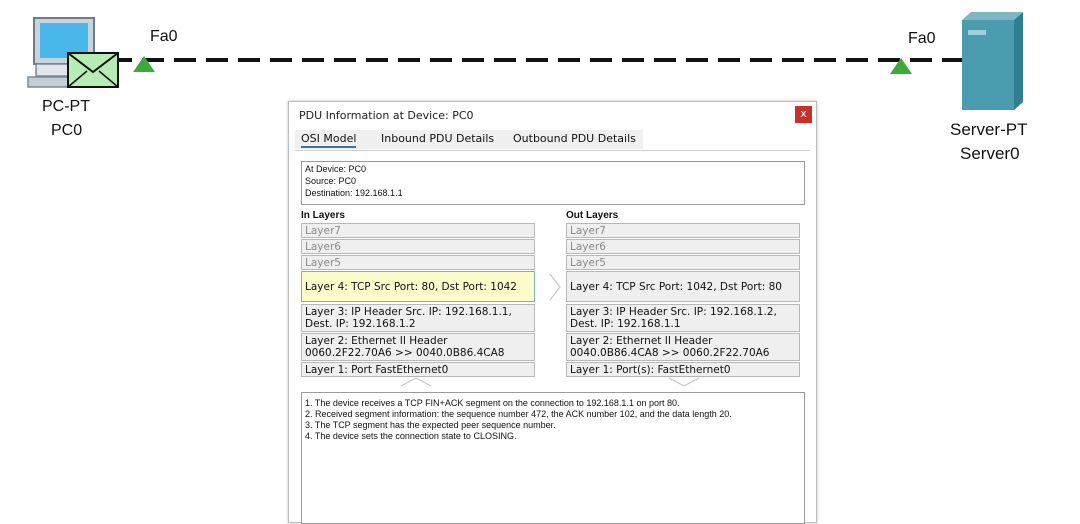 The image size is (1080, 524). Describe the element at coordinates (552, 150) in the screenshot. I see `tab-divider` at that location.